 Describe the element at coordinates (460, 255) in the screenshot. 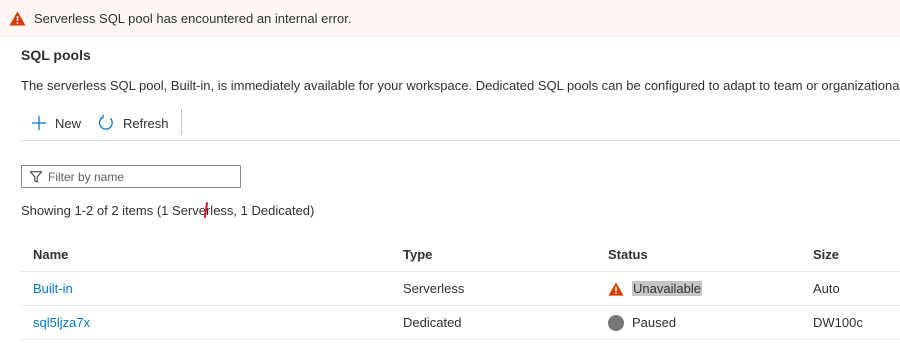

I see `table-header-row: Name Type Status Size` at that location.